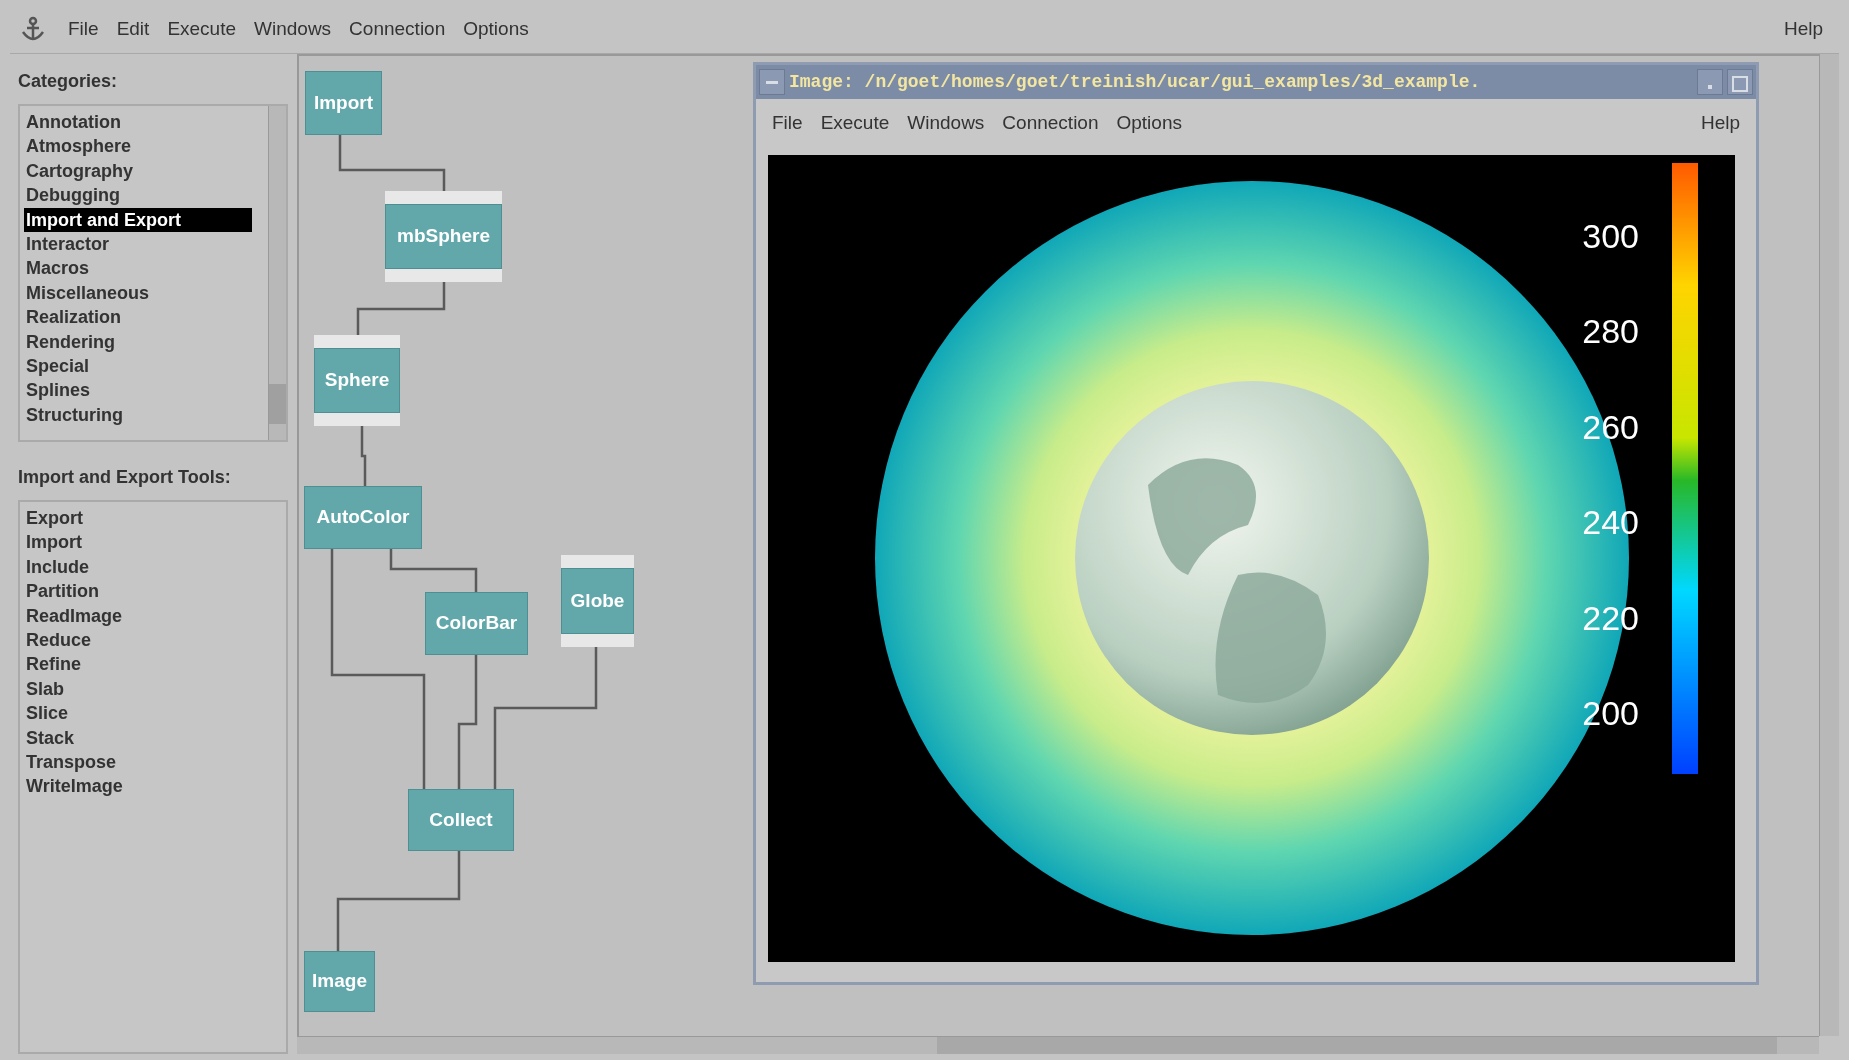 The width and height of the screenshot is (1849, 1060). Describe the element at coordinates (138, 219) in the screenshot. I see `category-item: Import and Export` at that location.